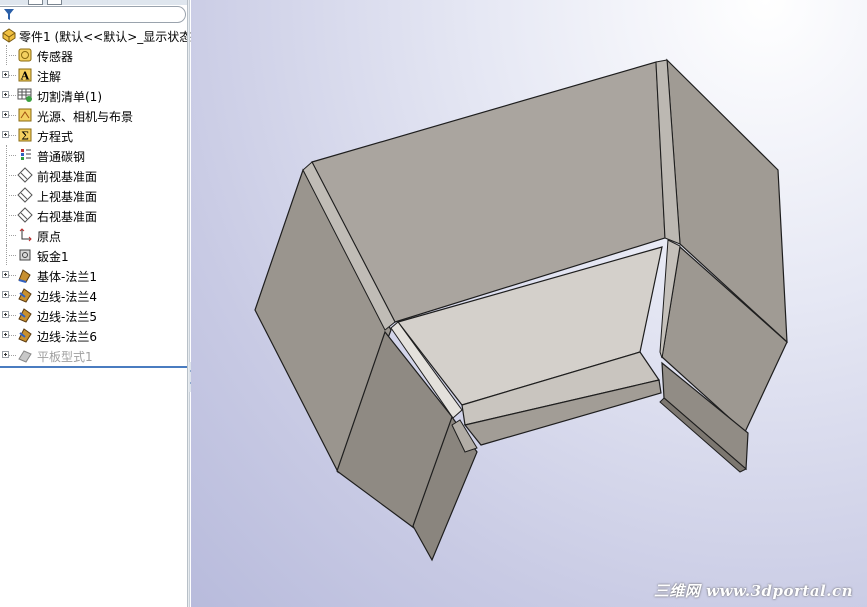  I want to click on tree-item: 光源、相机与布景, so click(93, 115).